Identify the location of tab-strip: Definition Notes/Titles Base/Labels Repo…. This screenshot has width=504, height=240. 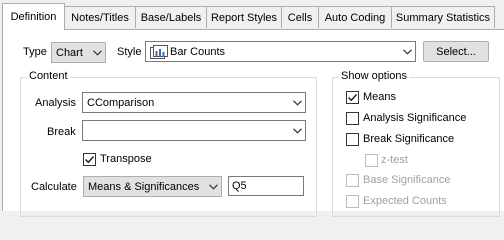
(252, 15).